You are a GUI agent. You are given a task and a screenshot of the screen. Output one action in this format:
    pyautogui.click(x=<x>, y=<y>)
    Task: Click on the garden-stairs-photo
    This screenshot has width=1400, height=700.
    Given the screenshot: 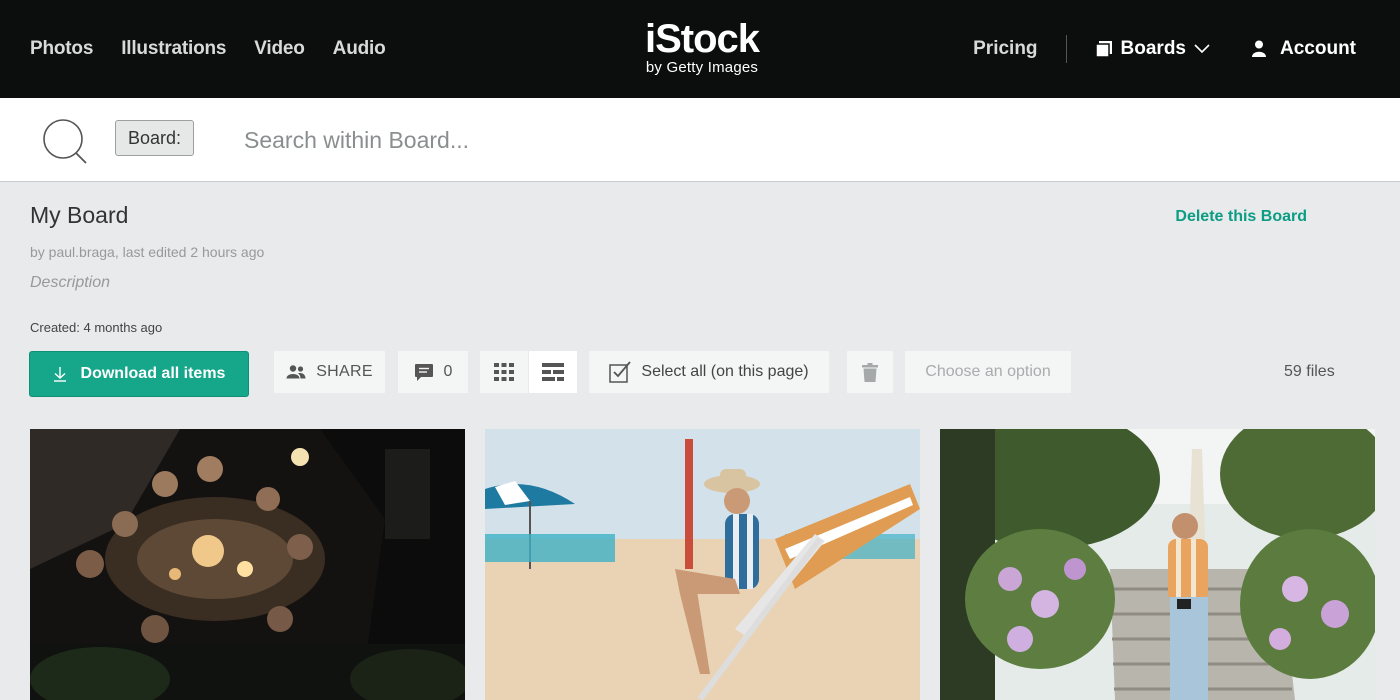 What is the action you would take?
    pyautogui.click(x=1157, y=564)
    